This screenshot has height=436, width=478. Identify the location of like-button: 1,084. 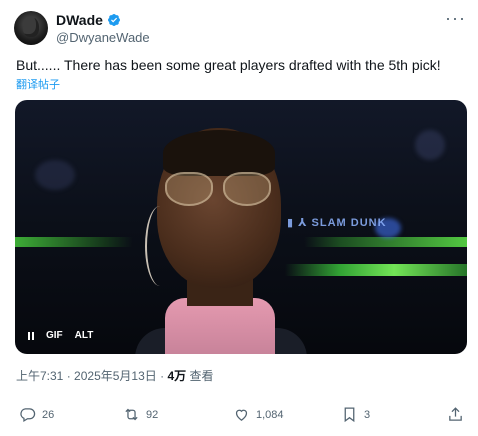
(258, 414).